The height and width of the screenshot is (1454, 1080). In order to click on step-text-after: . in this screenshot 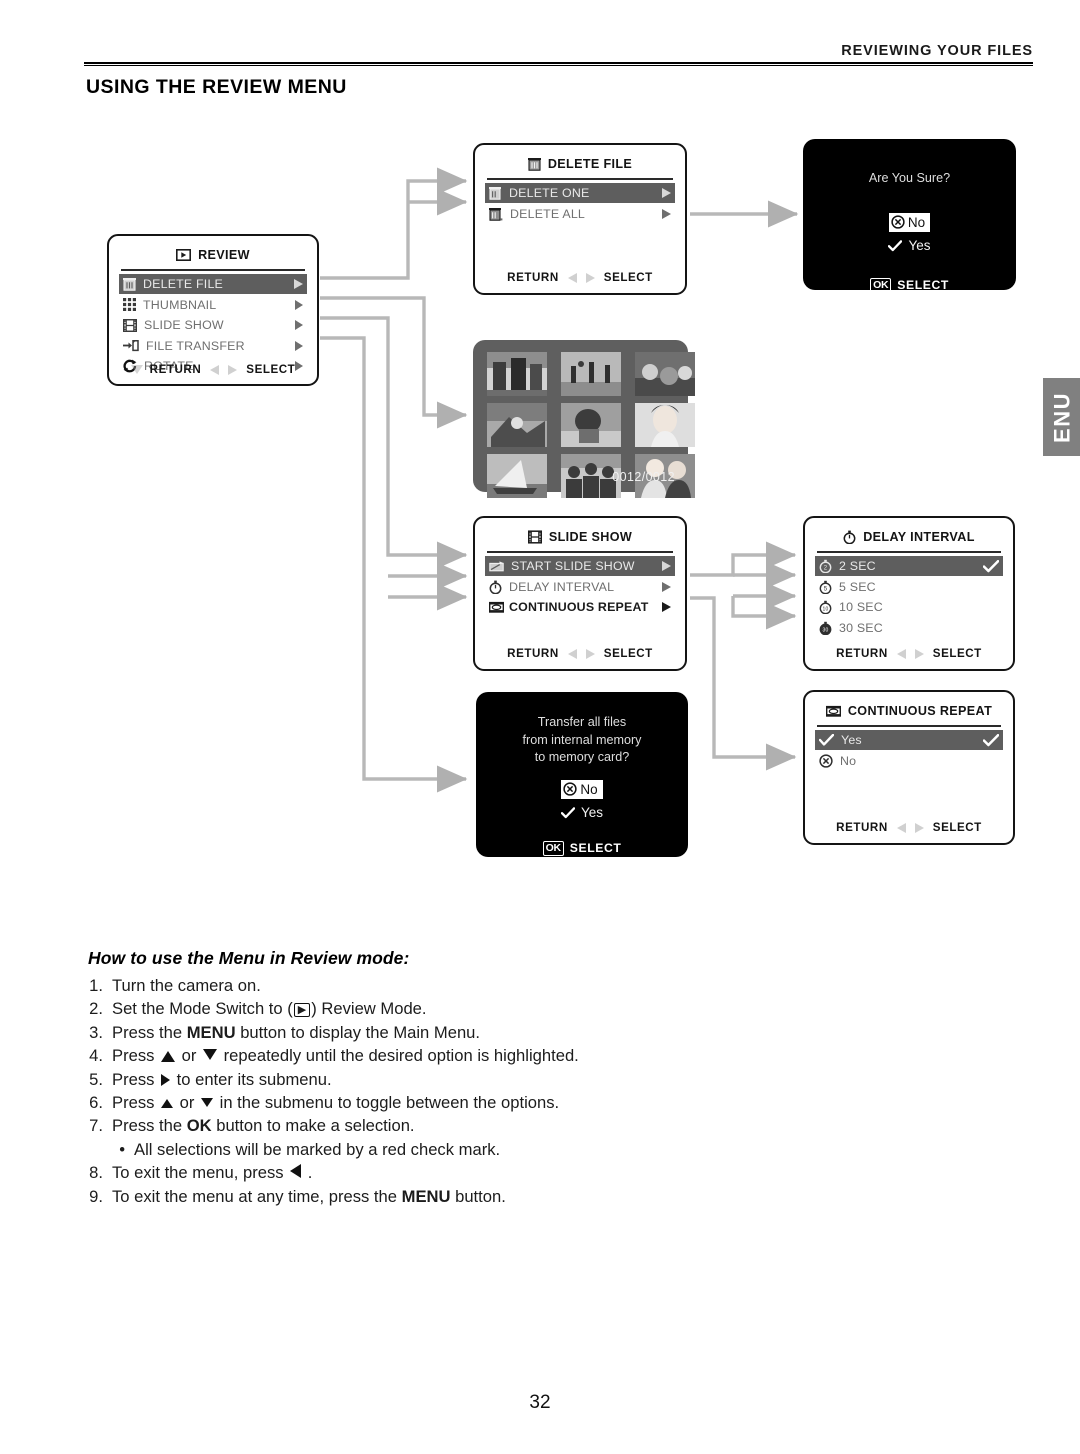, I will do `click(308, 1173)`.